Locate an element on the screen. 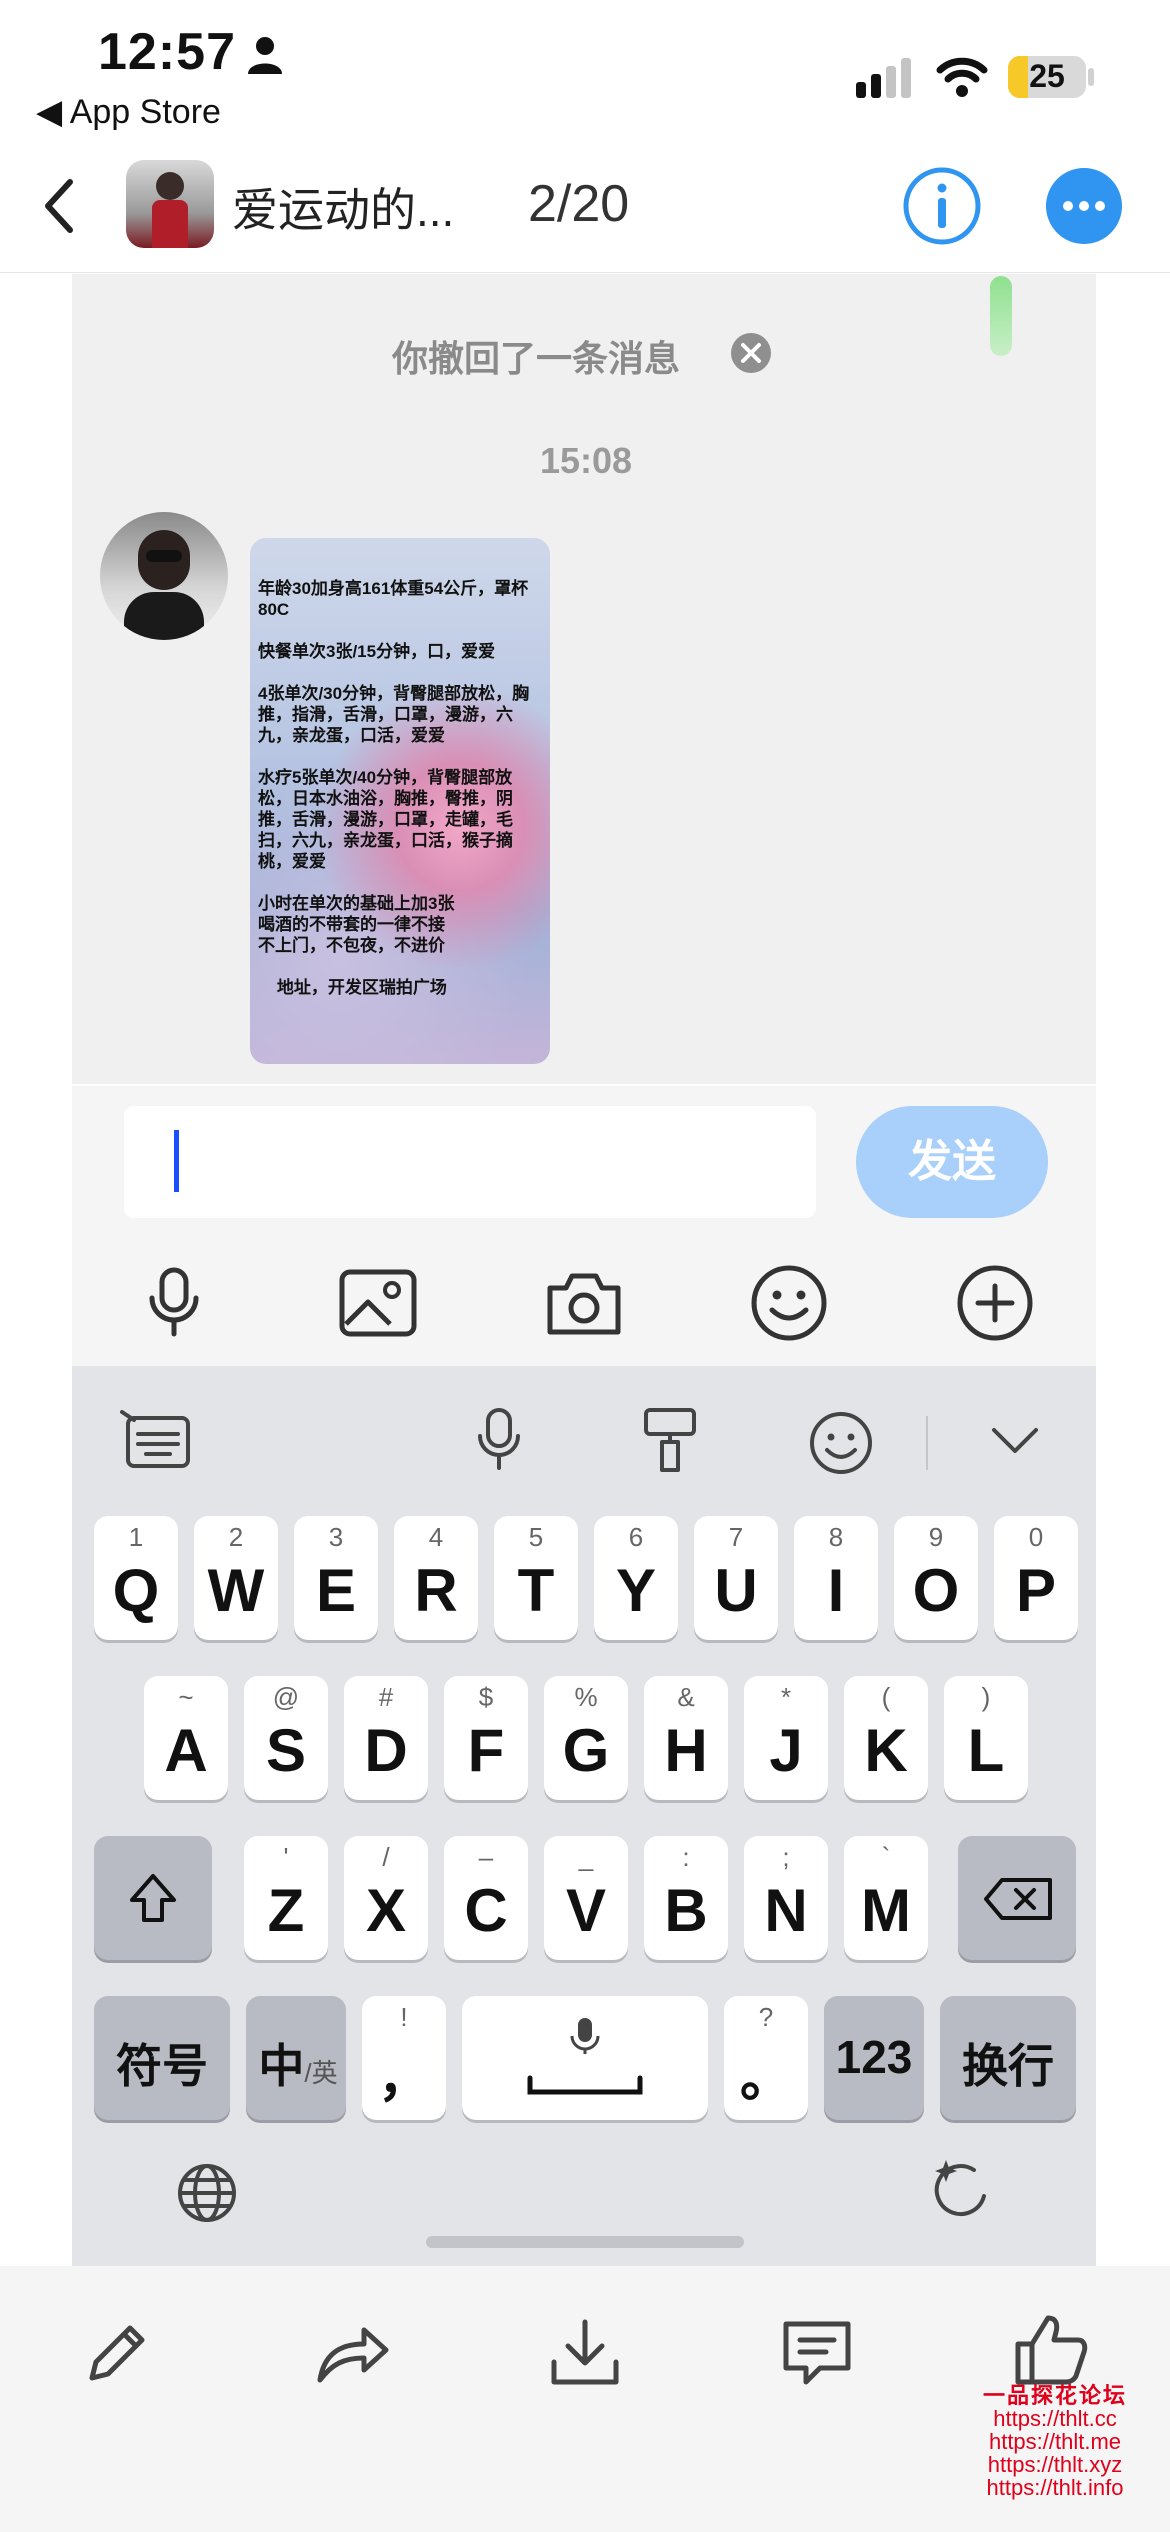 The height and width of the screenshot is (2532, 1170). edit-pencil-icon is located at coordinates (117, 2353).